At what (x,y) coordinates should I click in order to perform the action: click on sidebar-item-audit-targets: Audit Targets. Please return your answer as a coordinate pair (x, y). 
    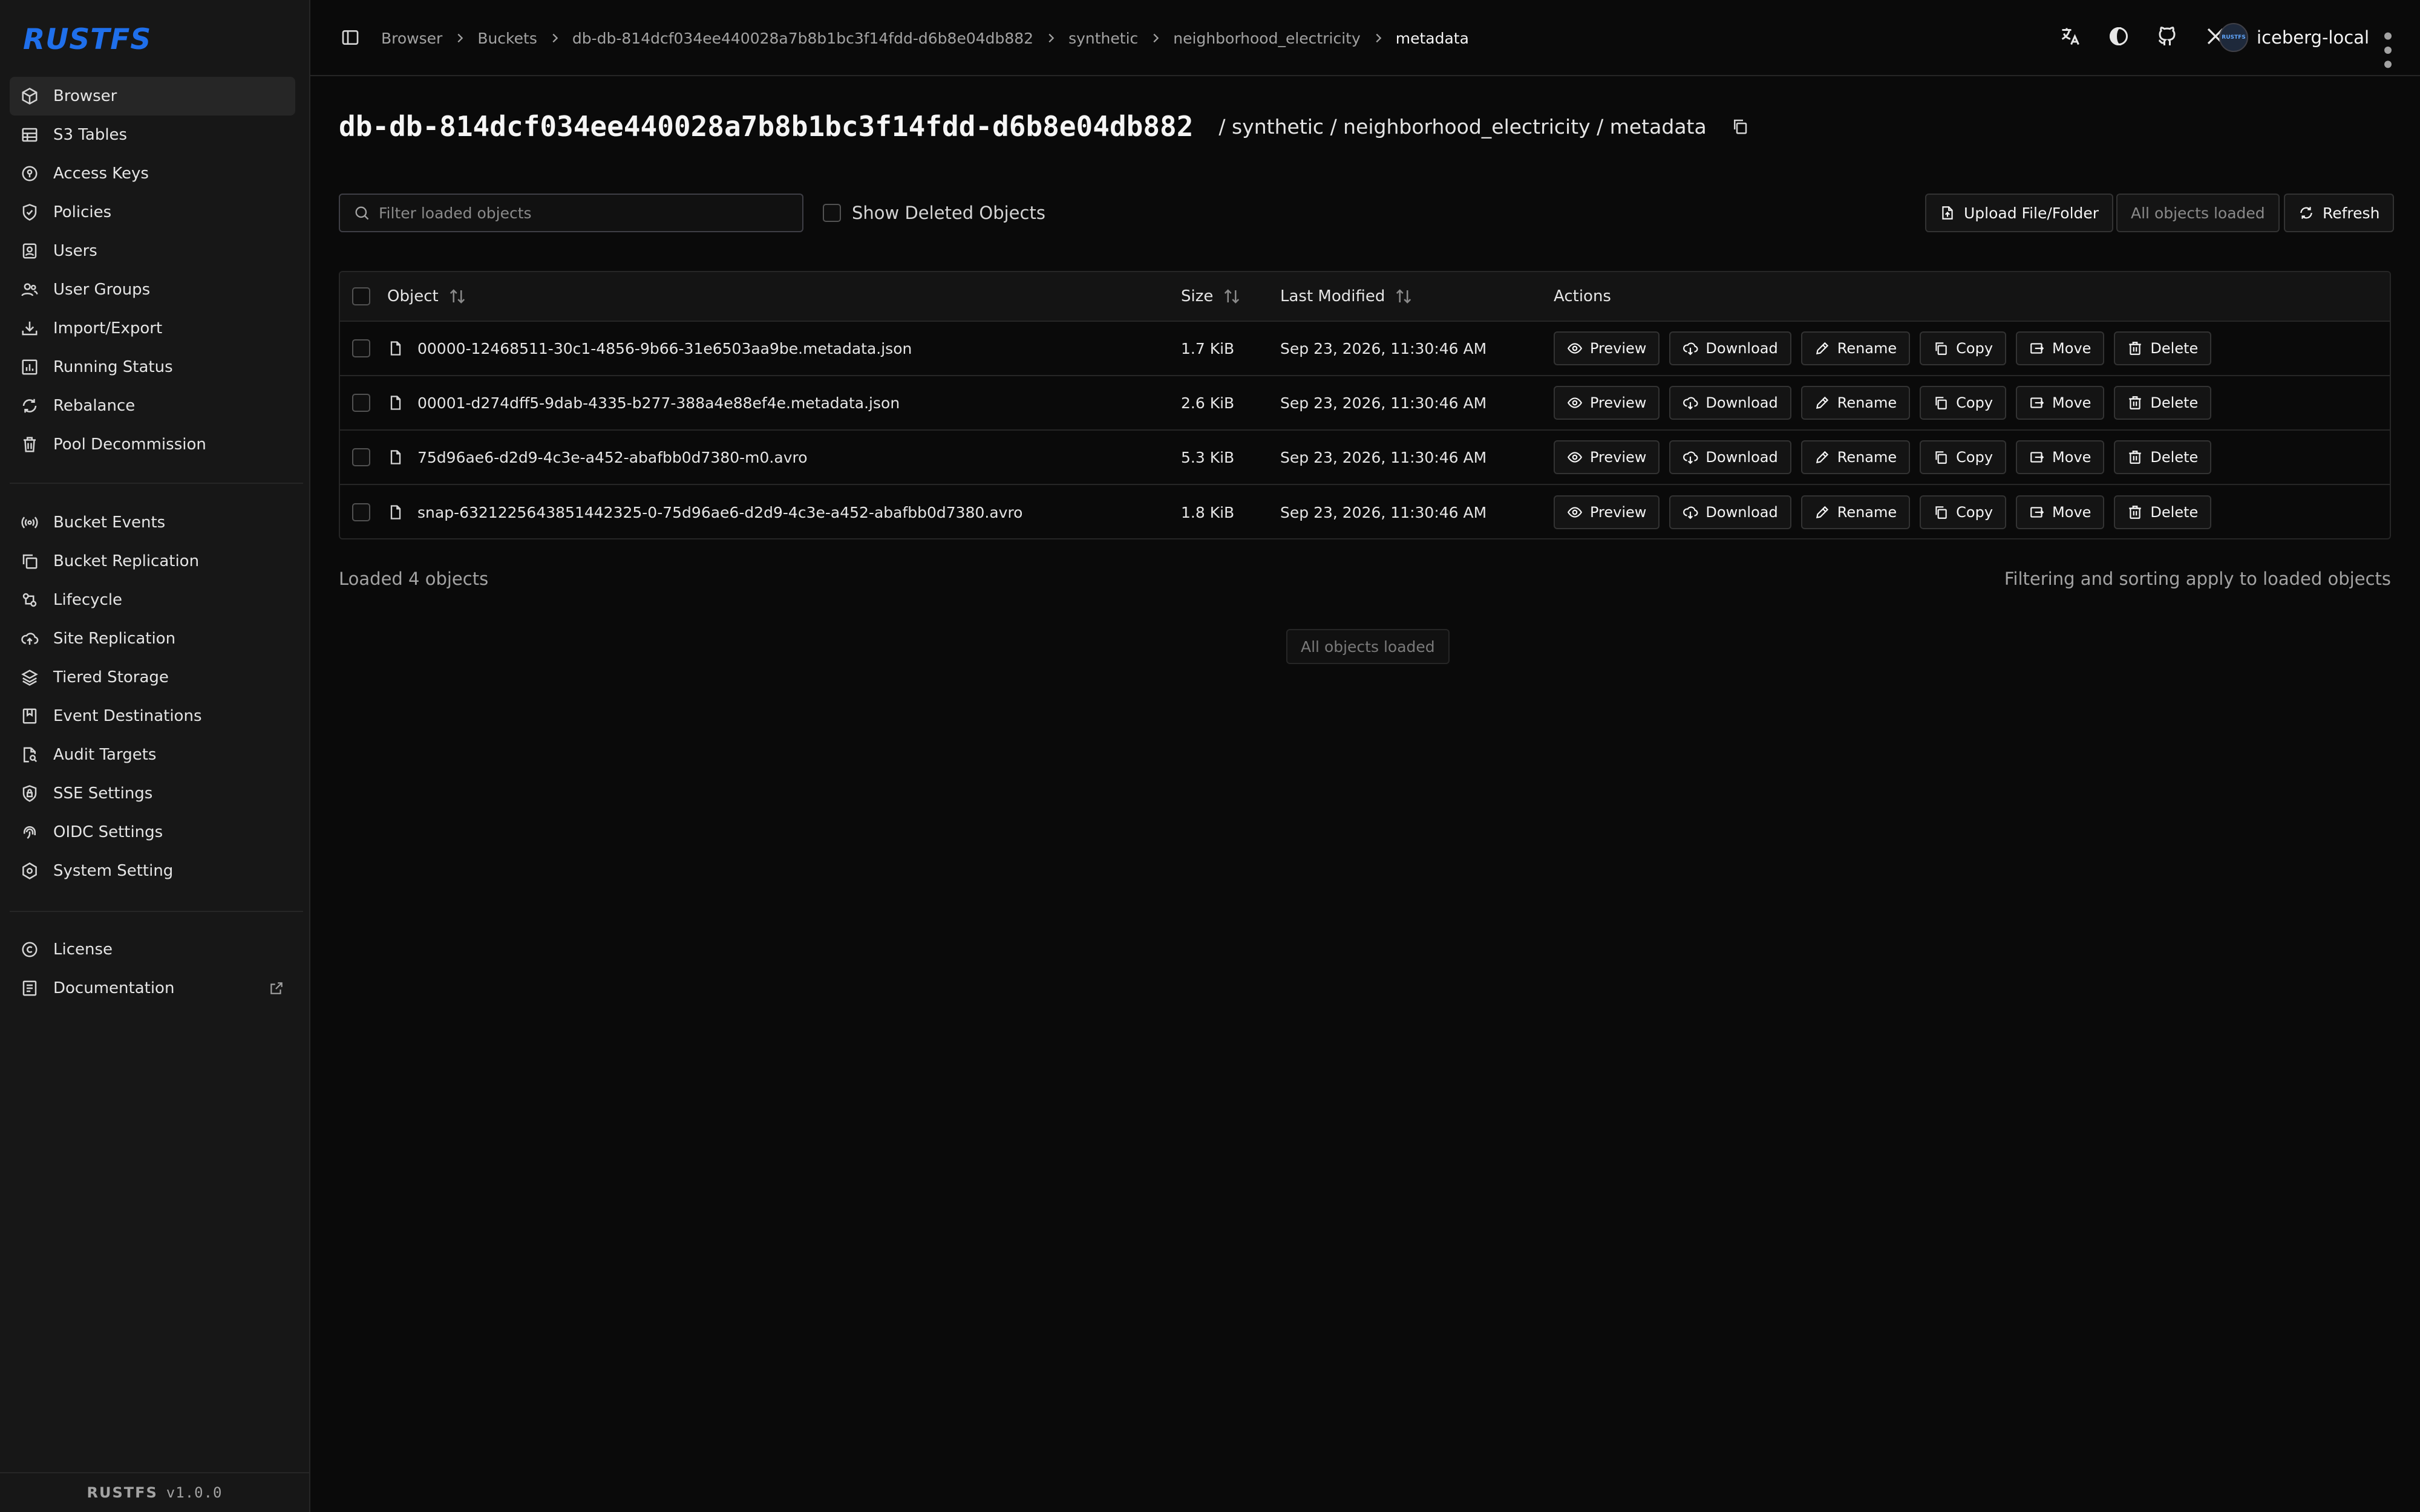
    Looking at the image, I should click on (152, 754).